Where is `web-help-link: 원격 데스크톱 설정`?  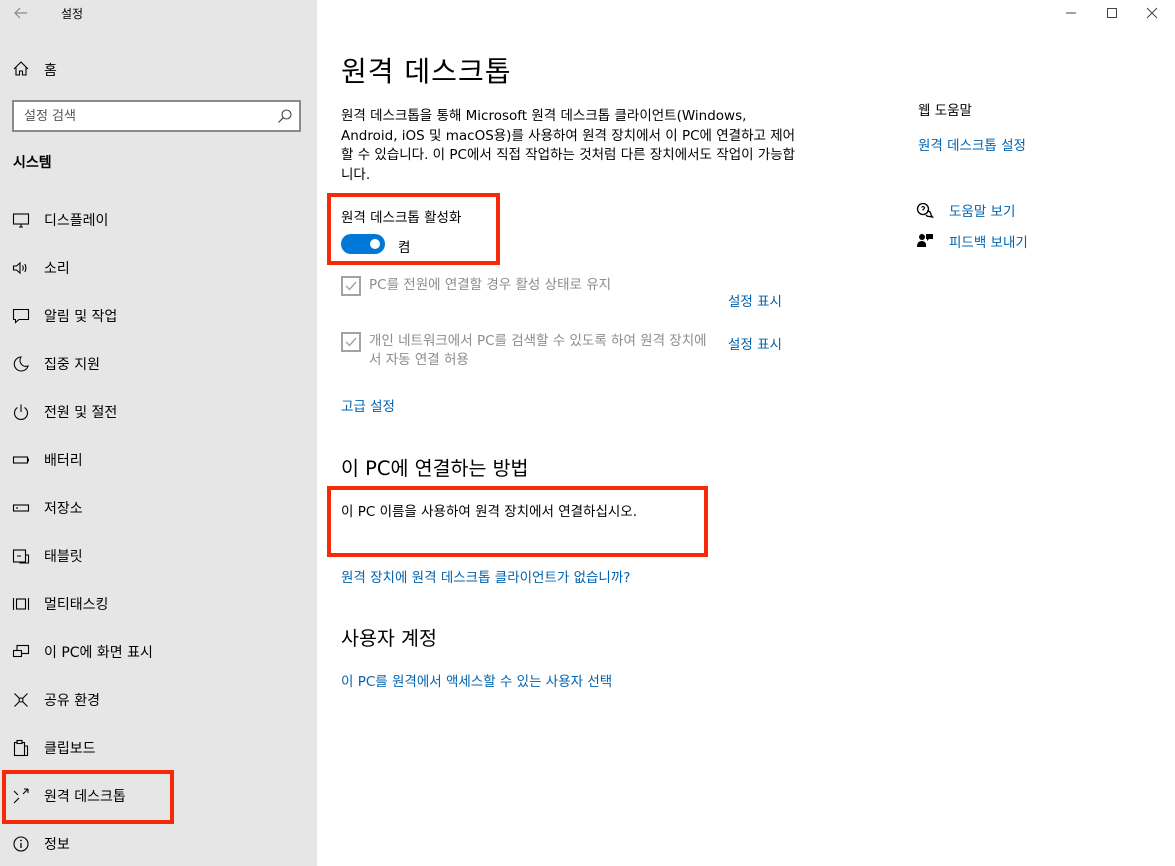
web-help-link: 원격 데스크톱 설정 is located at coordinates (972, 144).